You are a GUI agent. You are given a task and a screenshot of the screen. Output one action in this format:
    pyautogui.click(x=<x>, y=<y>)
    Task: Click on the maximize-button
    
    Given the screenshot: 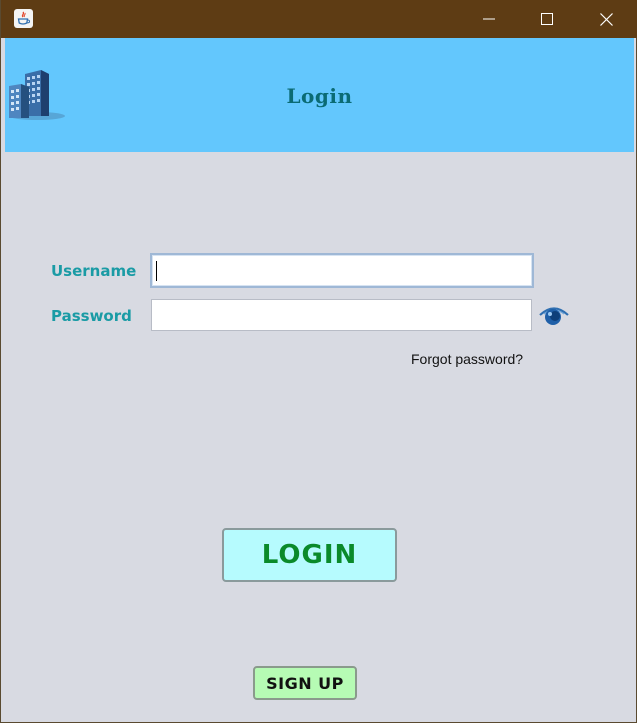 What is the action you would take?
    pyautogui.click(x=547, y=19)
    